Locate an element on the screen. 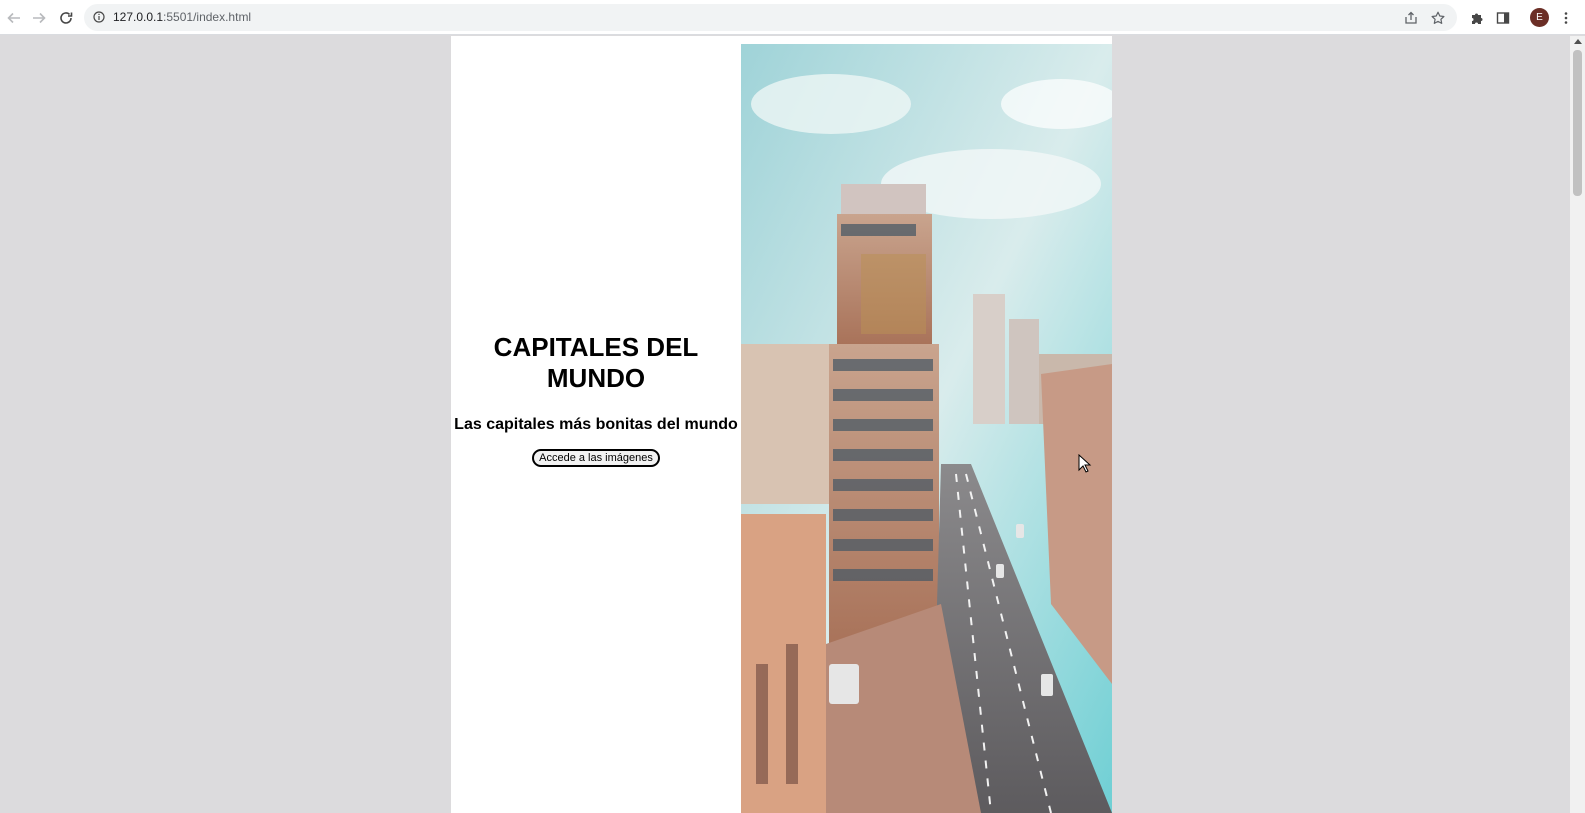 Image resolution: width=1585 pixels, height=813 pixels. info-icon is located at coordinates (99, 17).